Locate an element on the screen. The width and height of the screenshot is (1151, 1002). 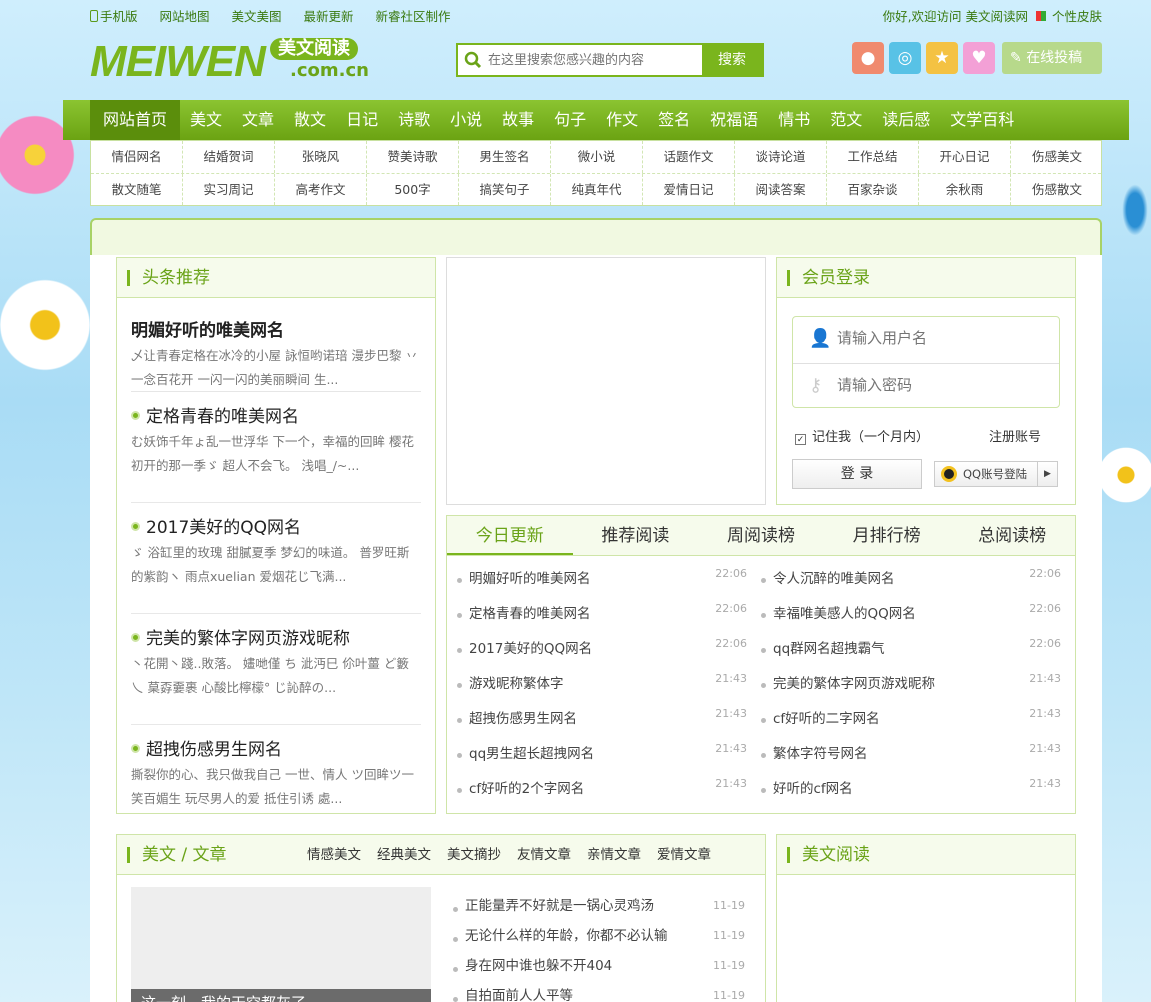
heart-icon: ♥ is located at coordinates (979, 58).